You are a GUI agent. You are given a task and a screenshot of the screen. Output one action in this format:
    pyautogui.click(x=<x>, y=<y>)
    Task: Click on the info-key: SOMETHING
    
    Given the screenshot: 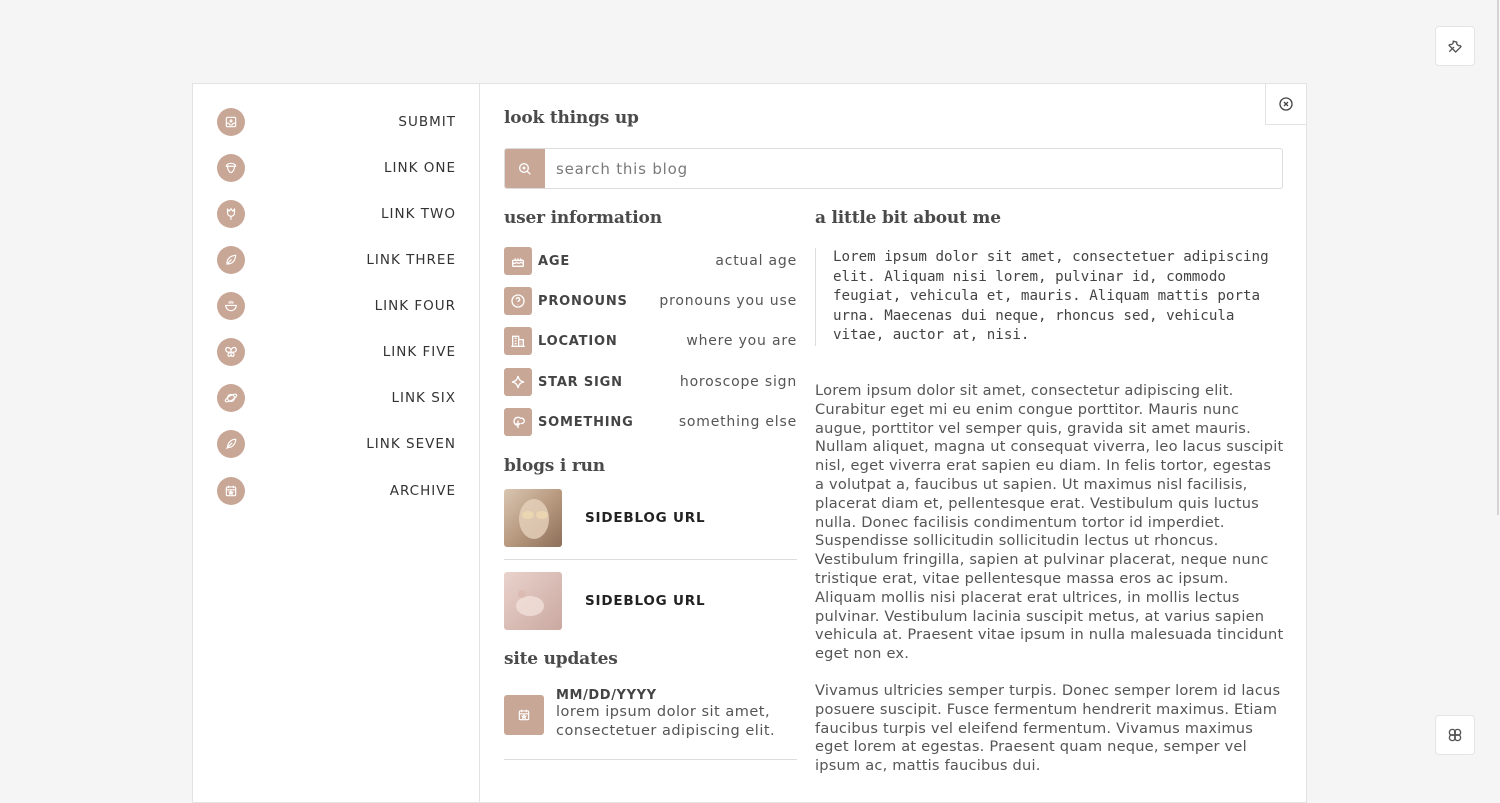 What is the action you would take?
    pyautogui.click(x=586, y=422)
    